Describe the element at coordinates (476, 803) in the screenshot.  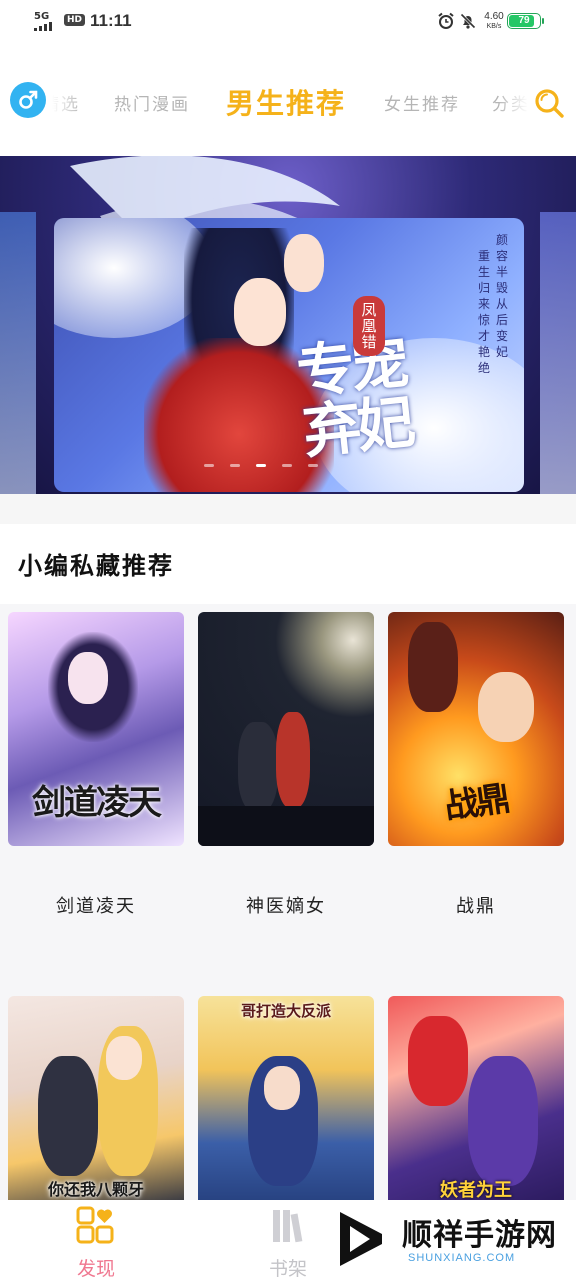
I see `cover-title: 战鼎` at that location.